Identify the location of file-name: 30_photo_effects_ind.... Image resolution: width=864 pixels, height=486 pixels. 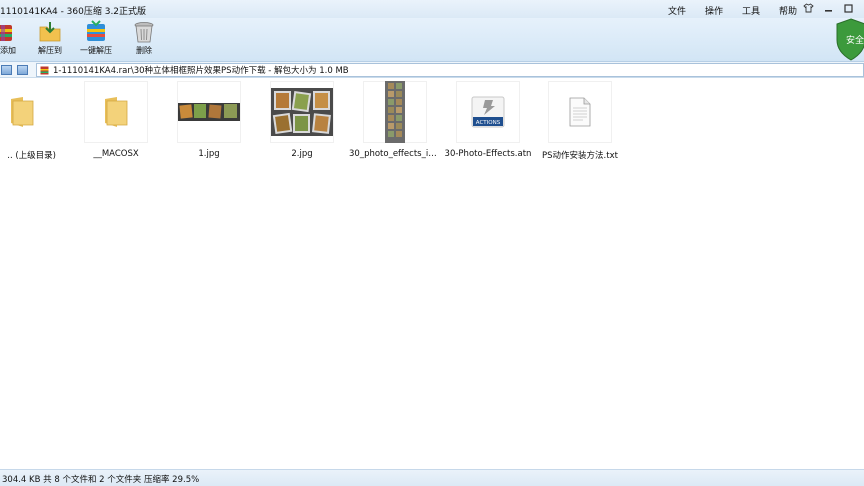
(395, 154).